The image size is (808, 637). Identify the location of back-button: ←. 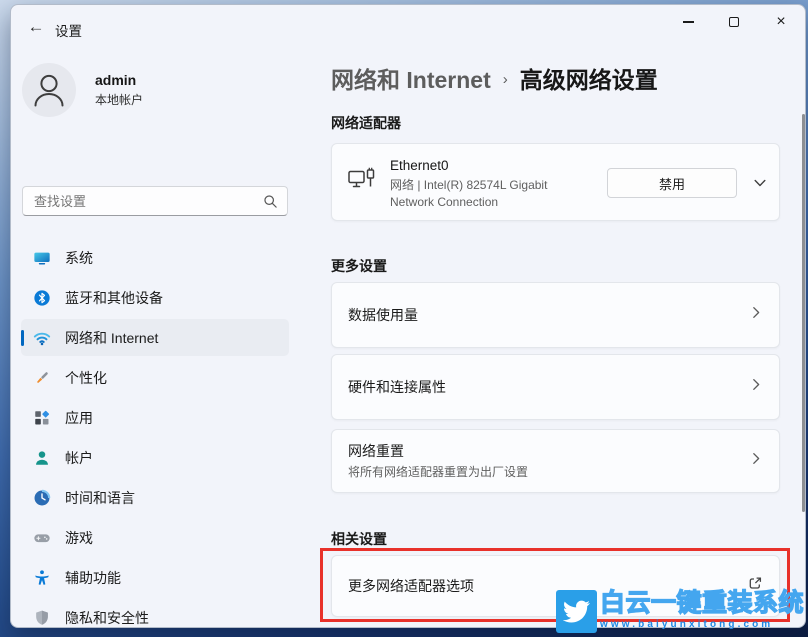
(36, 27).